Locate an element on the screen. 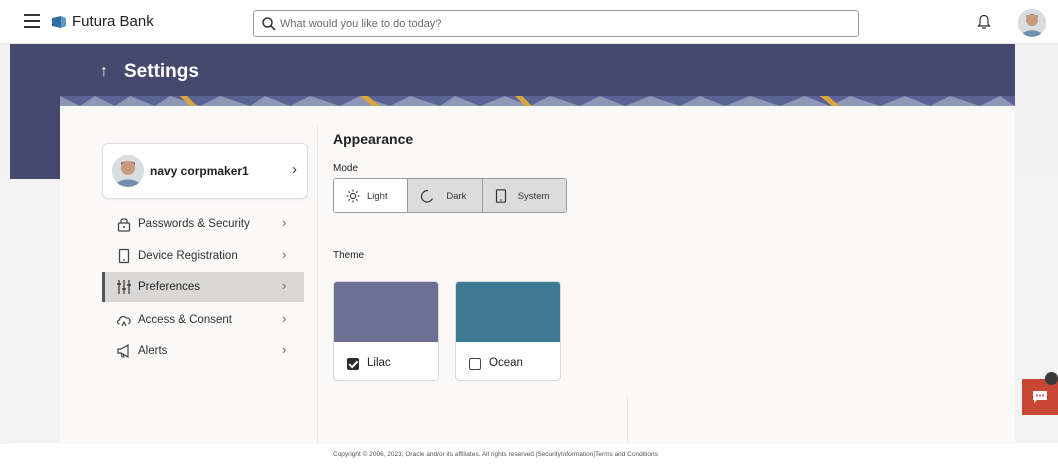  sidebar-item-alerts: Alerts › is located at coordinates (203, 351).